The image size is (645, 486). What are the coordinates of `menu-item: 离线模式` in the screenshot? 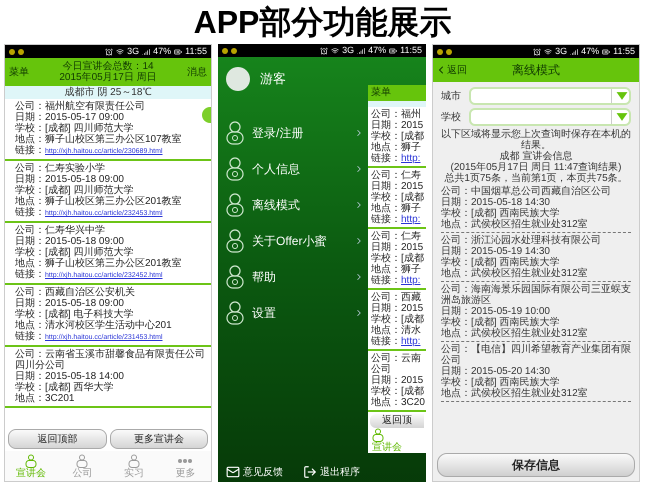 It's located at (295, 205).